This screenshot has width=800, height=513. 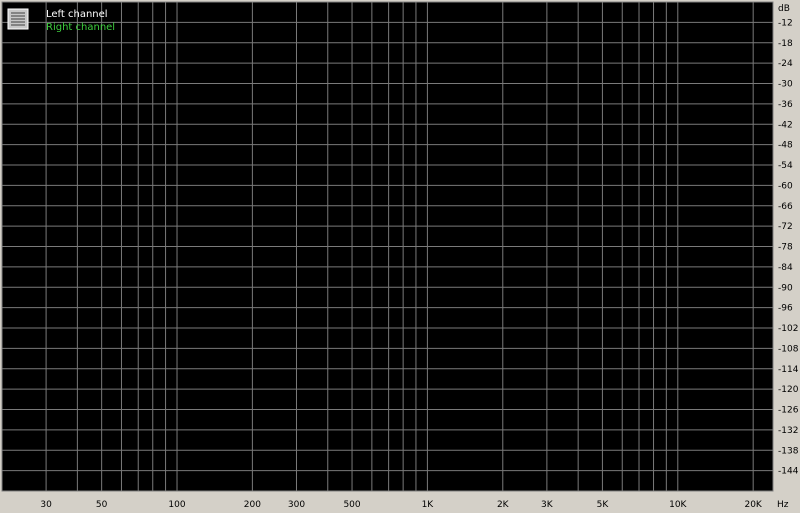 What do you see at coordinates (785, 23) in the screenshot?
I see `y-tick-label: -12` at bounding box center [785, 23].